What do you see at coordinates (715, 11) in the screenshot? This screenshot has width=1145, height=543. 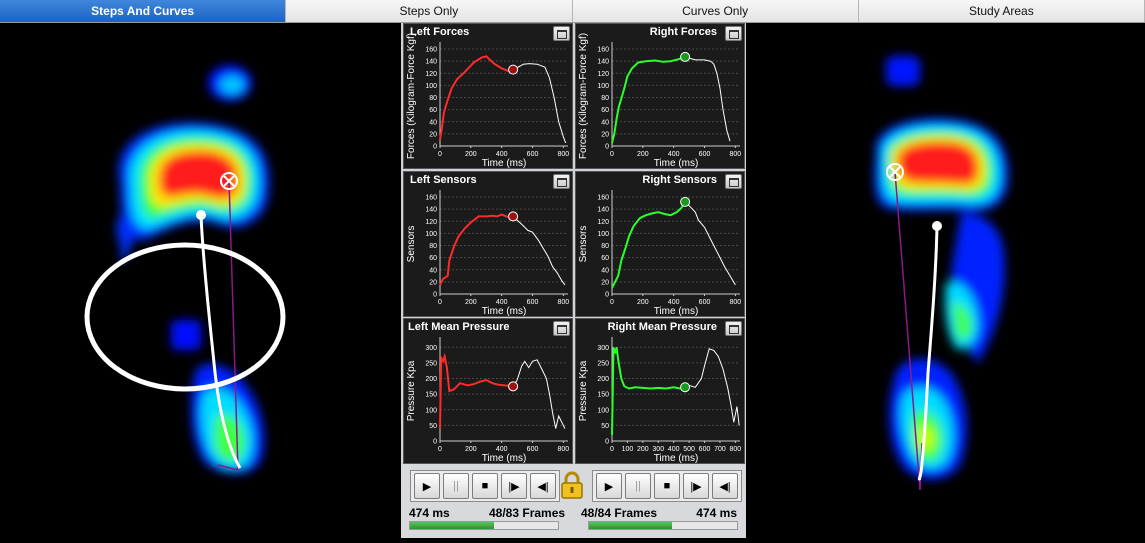 I see `tab-curves-only: Curves Only` at bounding box center [715, 11].